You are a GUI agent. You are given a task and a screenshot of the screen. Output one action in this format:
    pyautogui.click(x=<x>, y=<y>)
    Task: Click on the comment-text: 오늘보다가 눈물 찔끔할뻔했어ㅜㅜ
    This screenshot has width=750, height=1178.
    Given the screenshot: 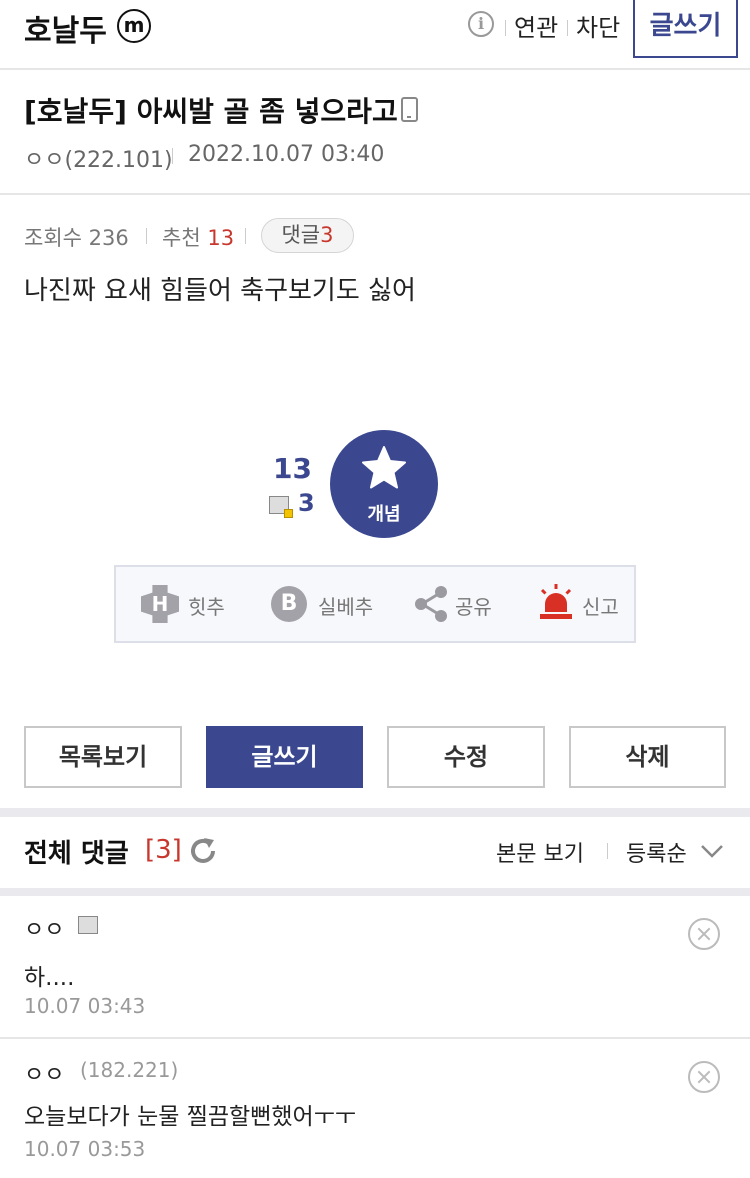 What is the action you would take?
    pyautogui.click(x=190, y=1117)
    